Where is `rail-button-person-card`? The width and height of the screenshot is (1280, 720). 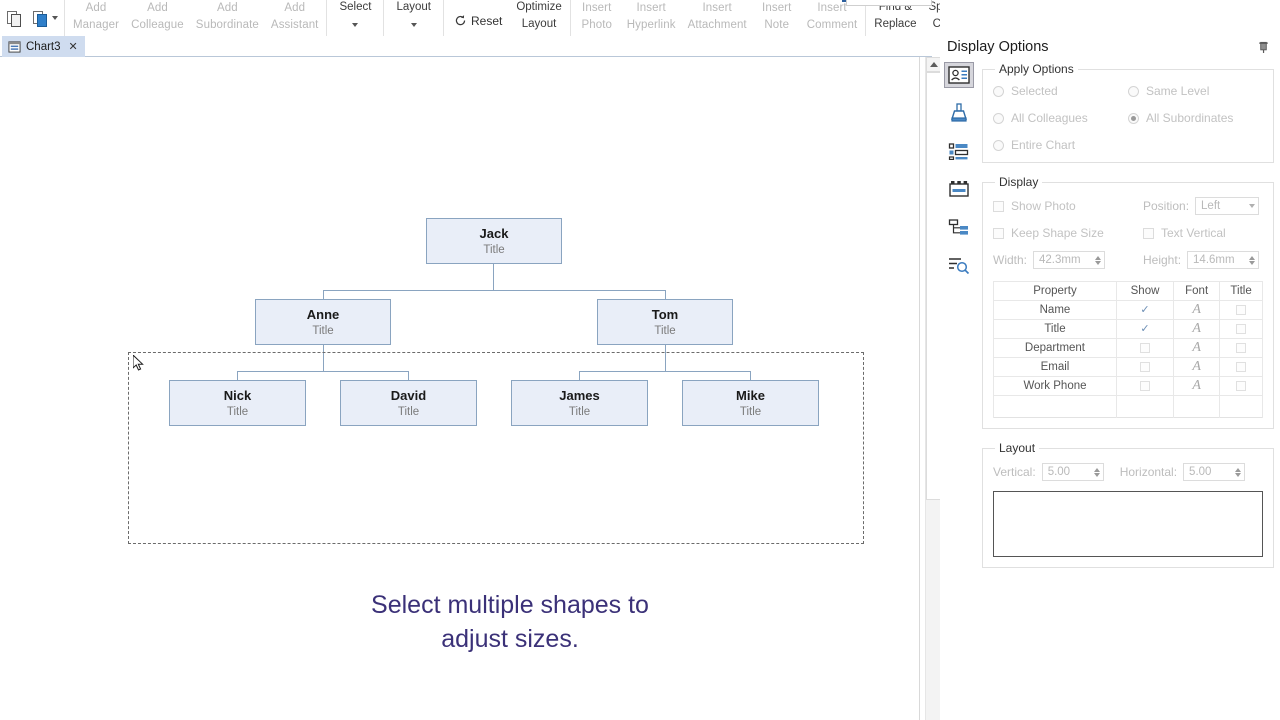
rail-button-person-card is located at coordinates (959, 75).